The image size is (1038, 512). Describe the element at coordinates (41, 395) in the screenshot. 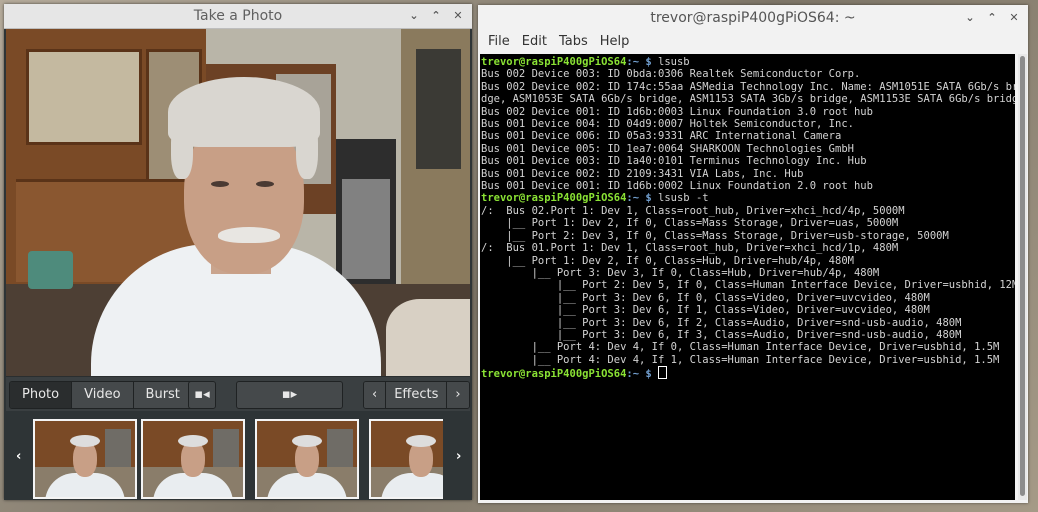

I see `mode-photo-button: Photo` at that location.